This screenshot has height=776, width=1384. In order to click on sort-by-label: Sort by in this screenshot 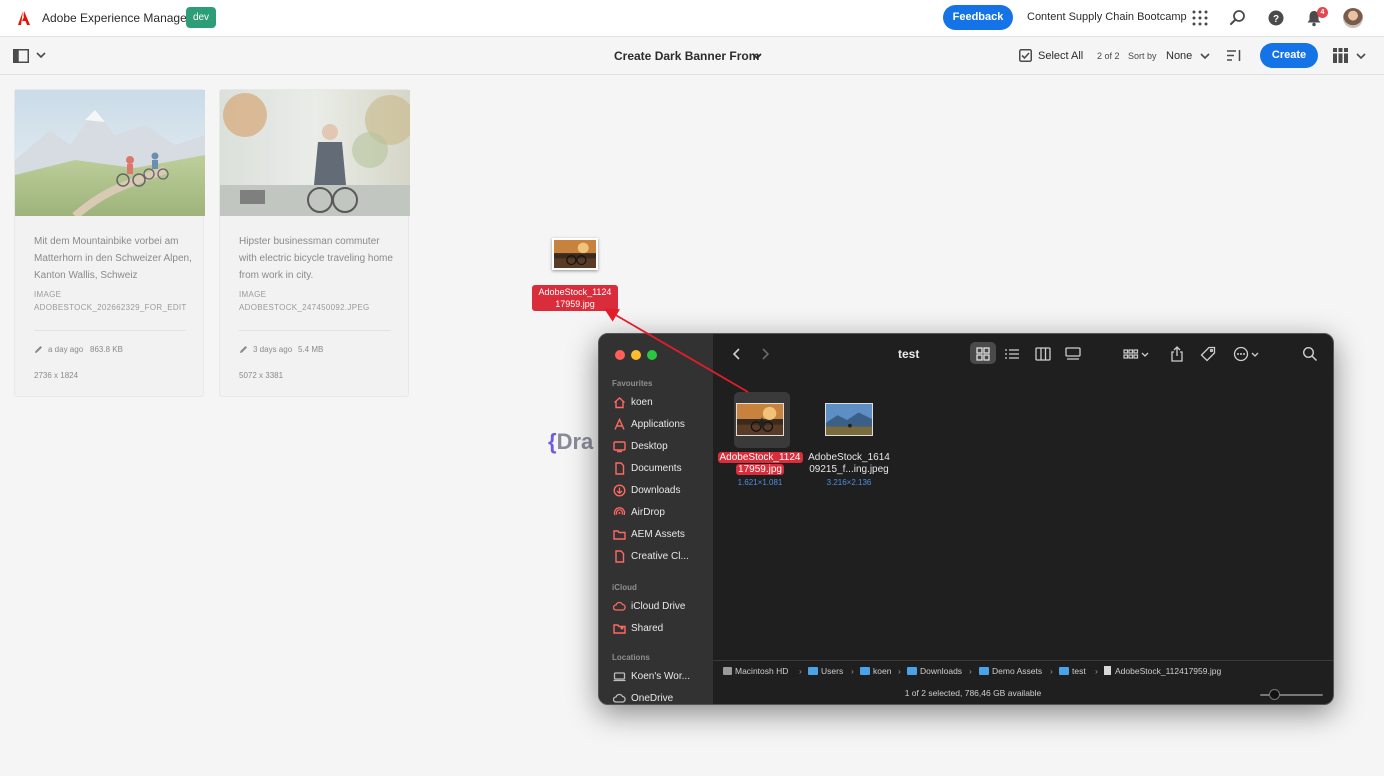, I will do `click(1142, 56)`.